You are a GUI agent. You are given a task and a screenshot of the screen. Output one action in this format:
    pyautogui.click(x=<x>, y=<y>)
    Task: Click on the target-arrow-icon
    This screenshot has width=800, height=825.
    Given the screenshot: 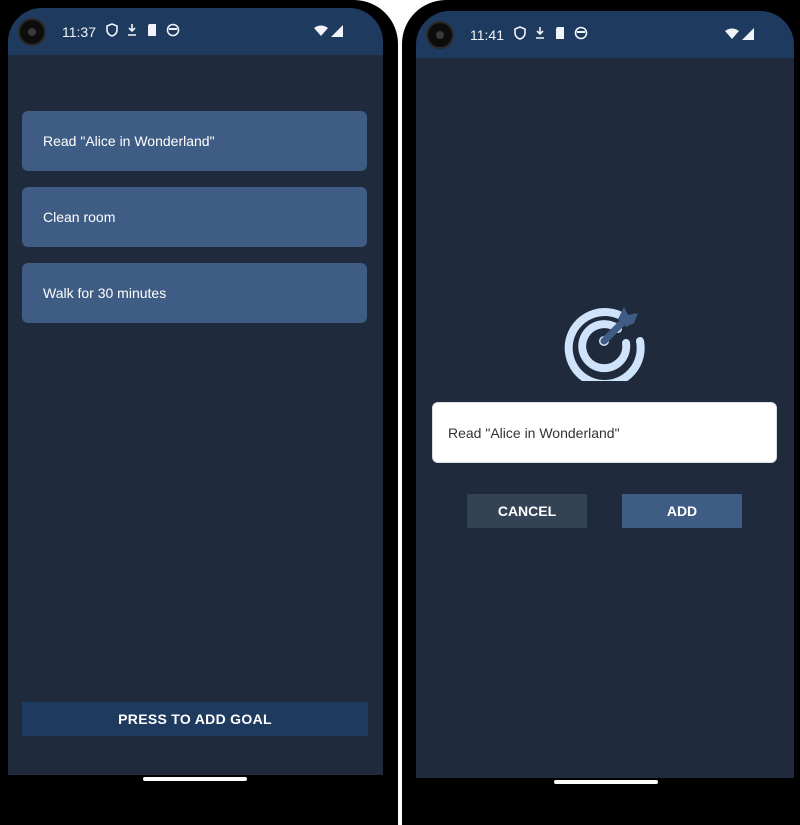 What is the action you would take?
    pyautogui.click(x=604, y=344)
    